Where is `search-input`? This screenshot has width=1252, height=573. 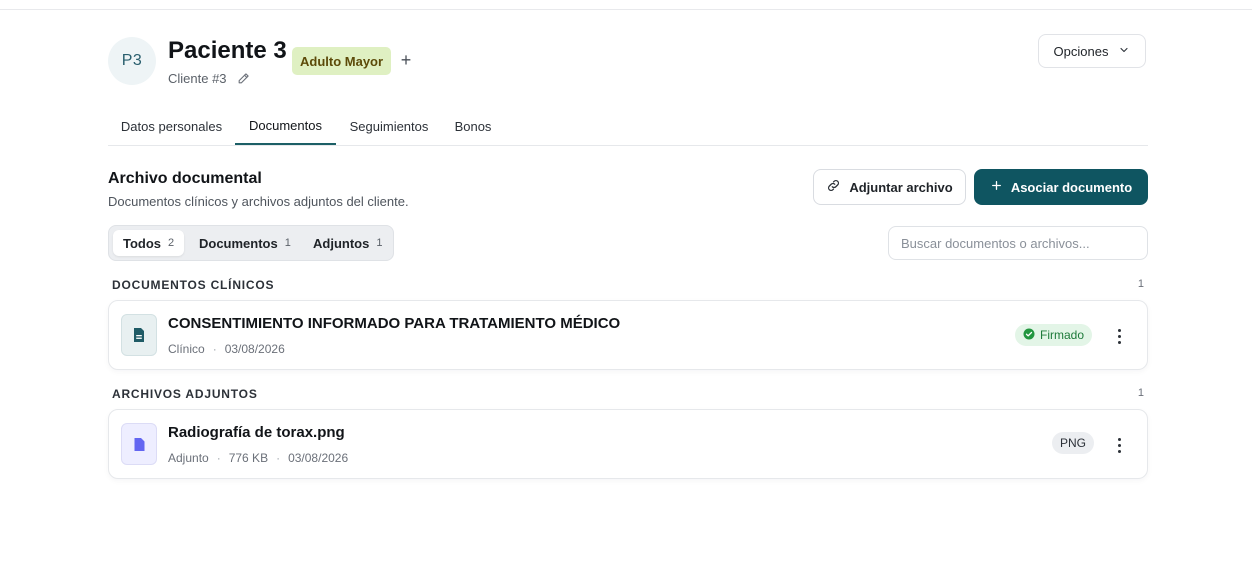 search-input is located at coordinates (1018, 243).